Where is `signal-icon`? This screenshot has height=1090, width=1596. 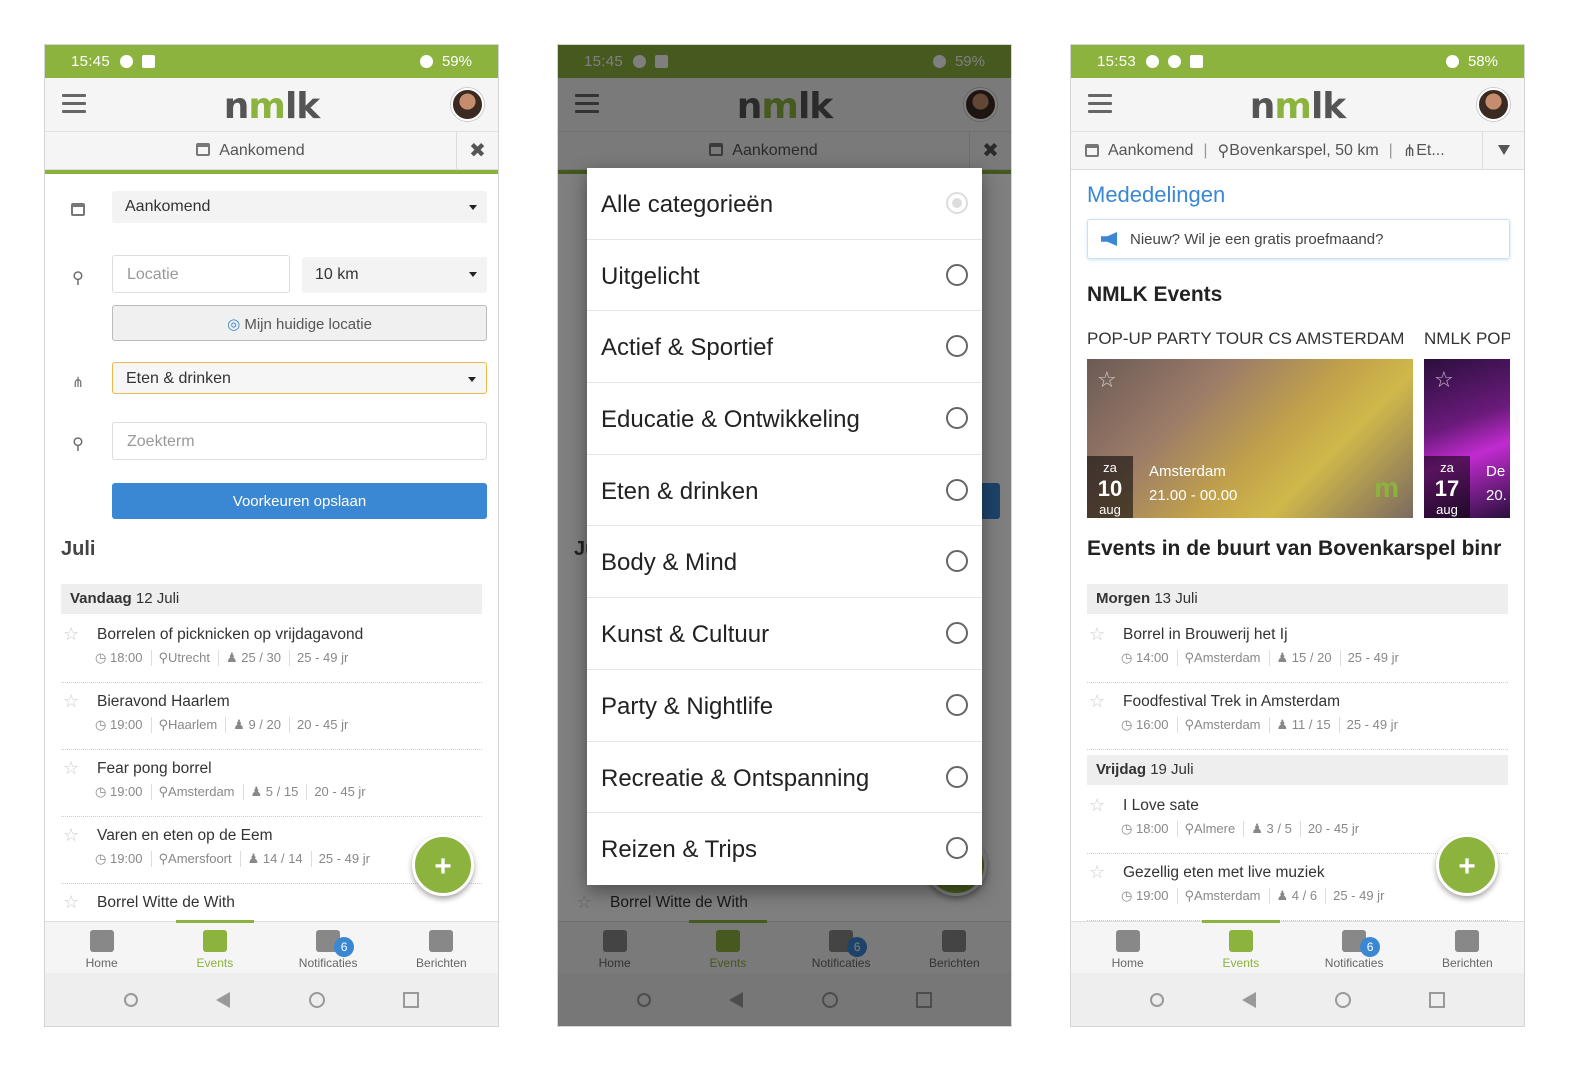
signal-icon is located at coordinates (426, 61).